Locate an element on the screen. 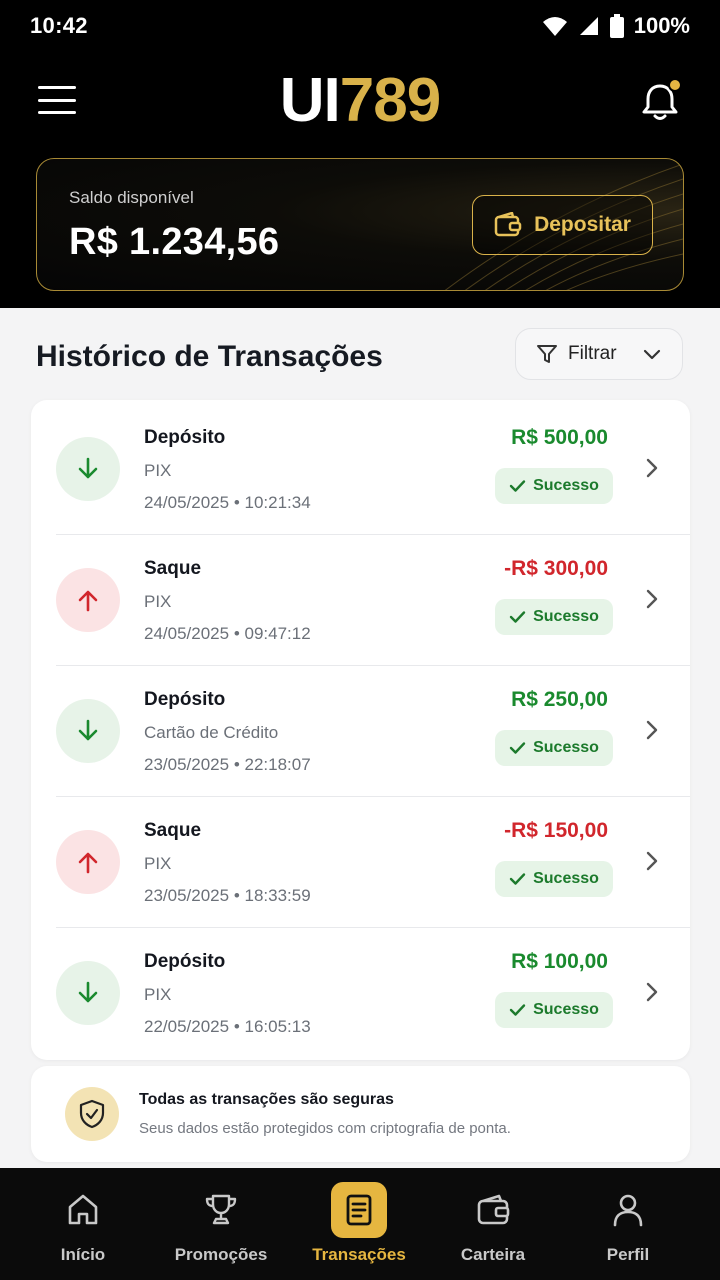  nav-item-carteira: Carteira is located at coordinates (493, 1224).